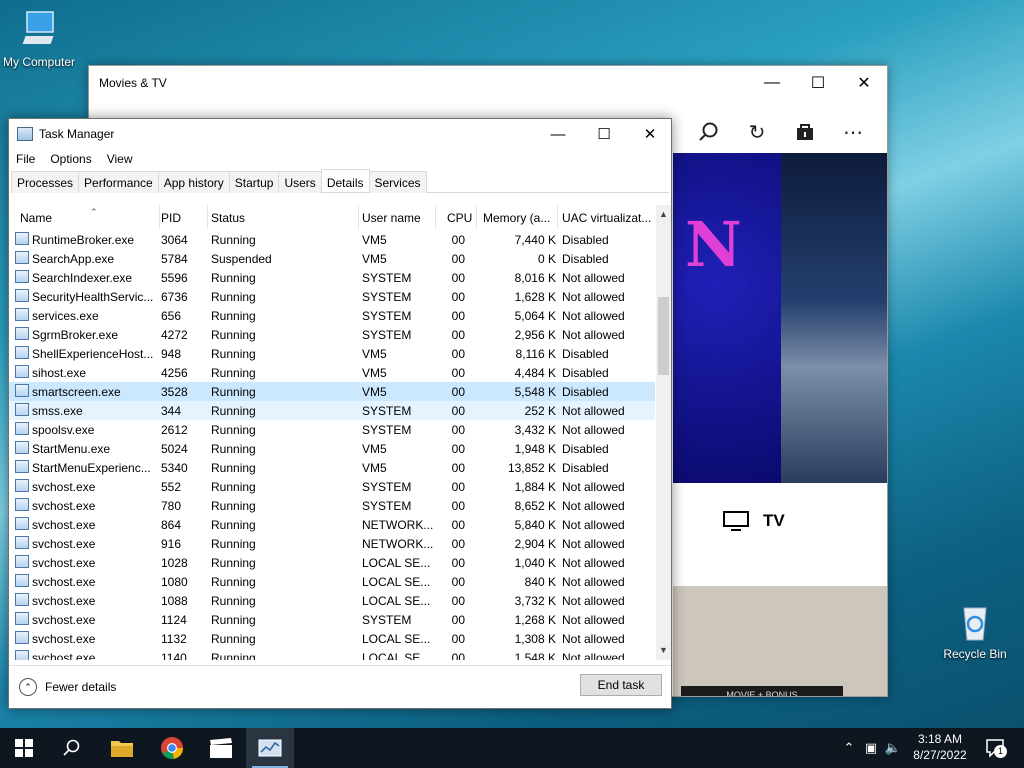  What do you see at coordinates (345, 180) in the screenshot?
I see `tab-details: Details` at bounding box center [345, 180].